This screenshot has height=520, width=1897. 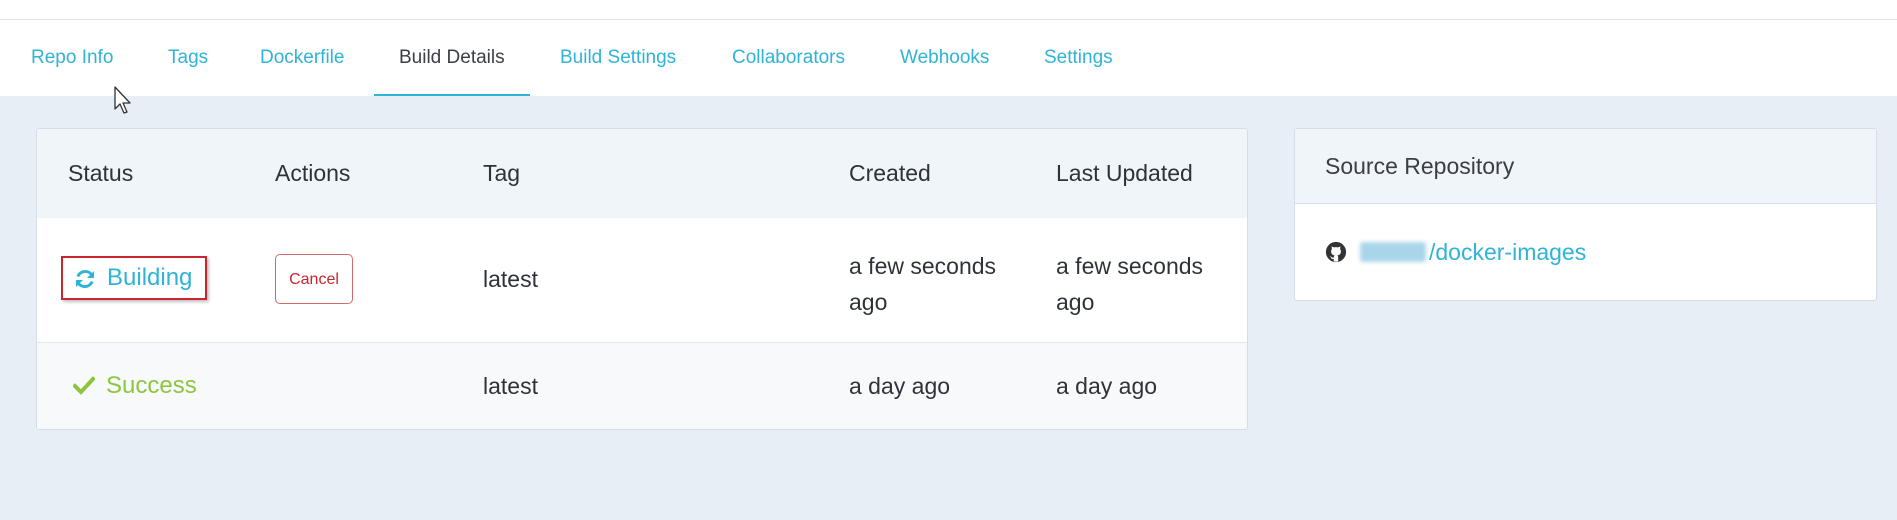 I want to click on source-repository-body: /docker-images, so click(x=1585, y=252).